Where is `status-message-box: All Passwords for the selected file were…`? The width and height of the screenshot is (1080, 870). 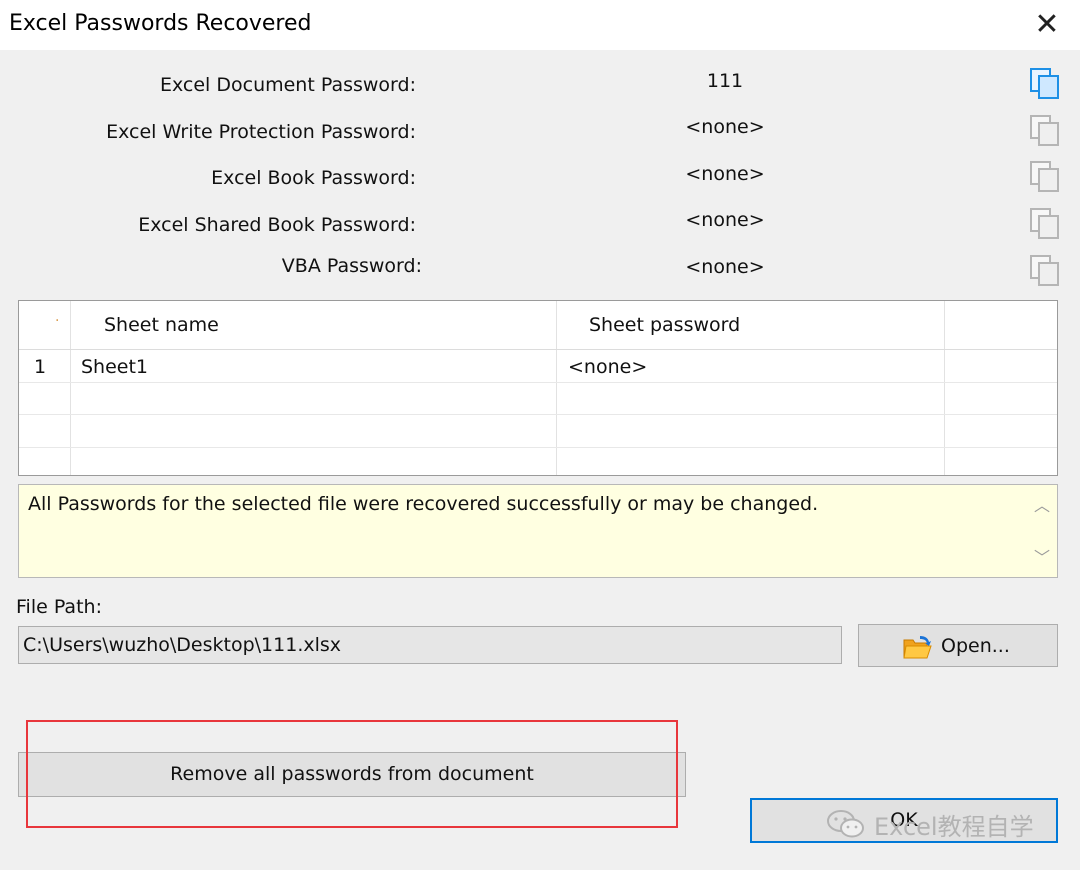
status-message-box: All Passwords for the selected file were… is located at coordinates (538, 531).